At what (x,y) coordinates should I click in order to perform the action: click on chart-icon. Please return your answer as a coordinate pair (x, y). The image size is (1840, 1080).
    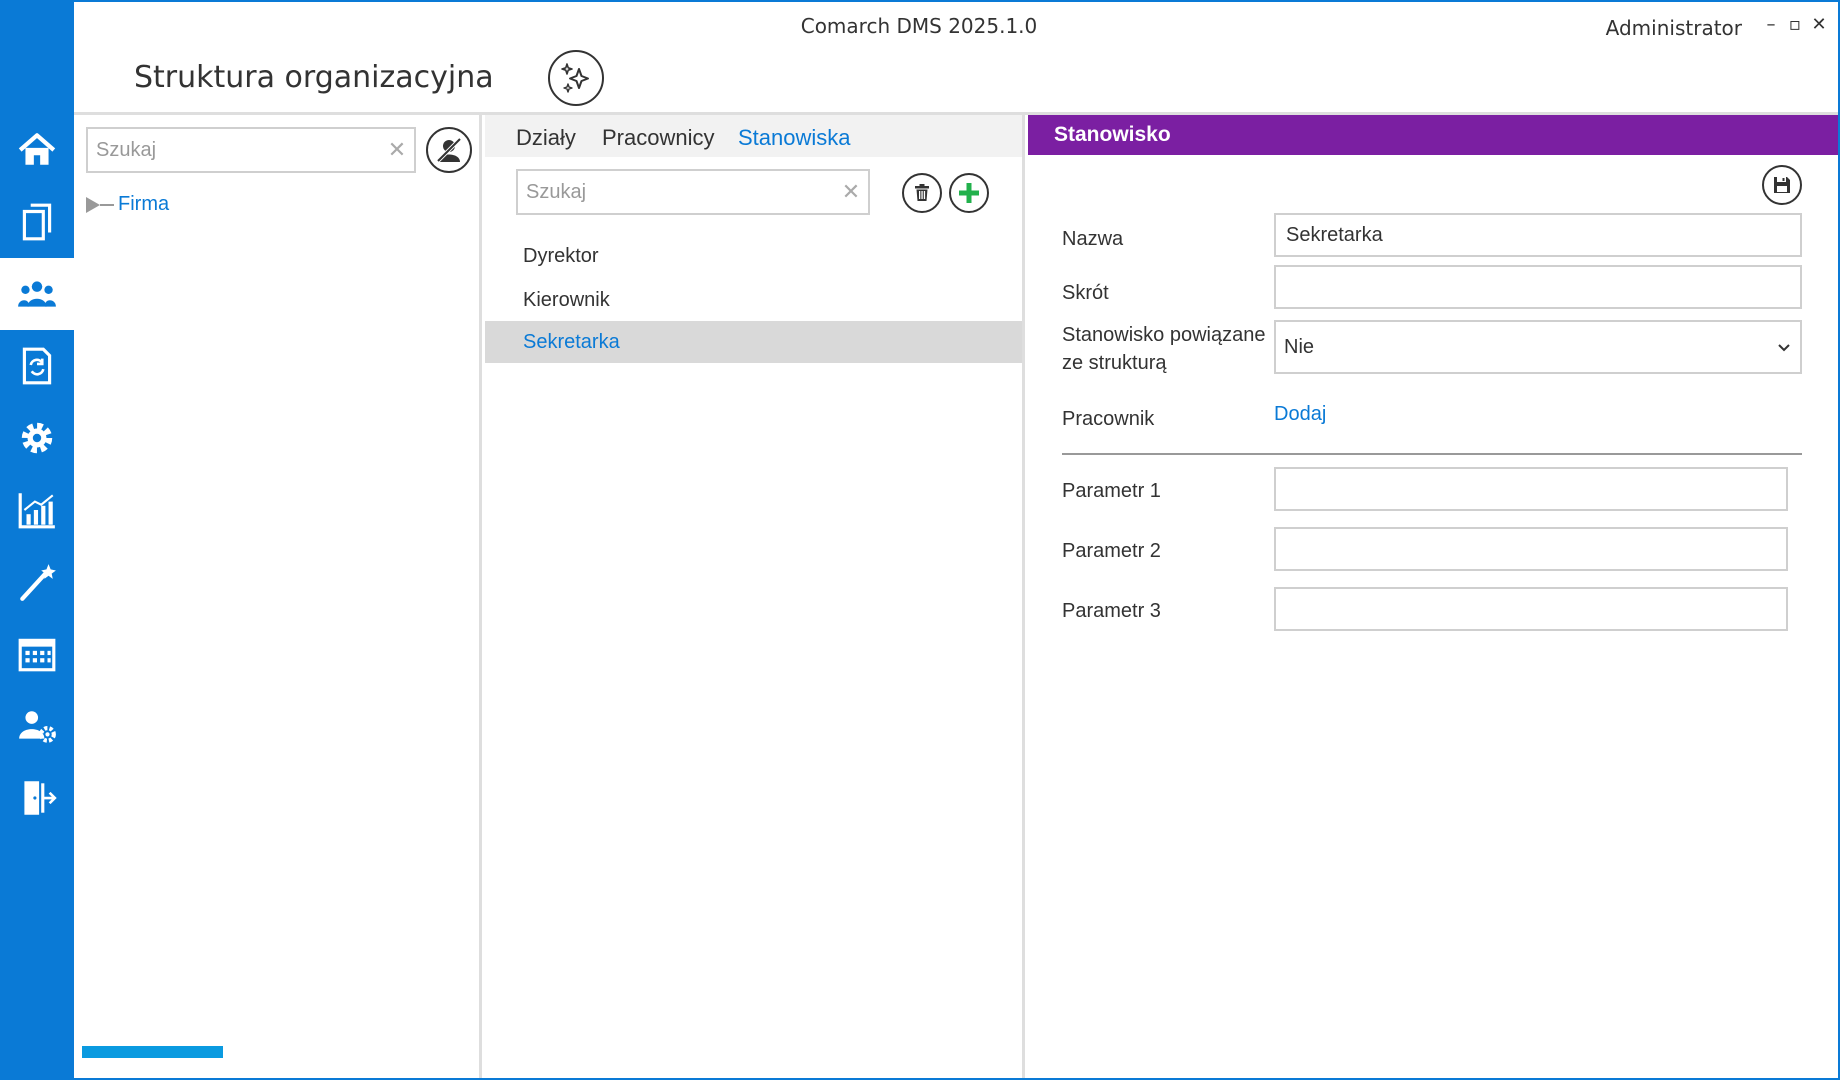
    Looking at the image, I should click on (36, 511).